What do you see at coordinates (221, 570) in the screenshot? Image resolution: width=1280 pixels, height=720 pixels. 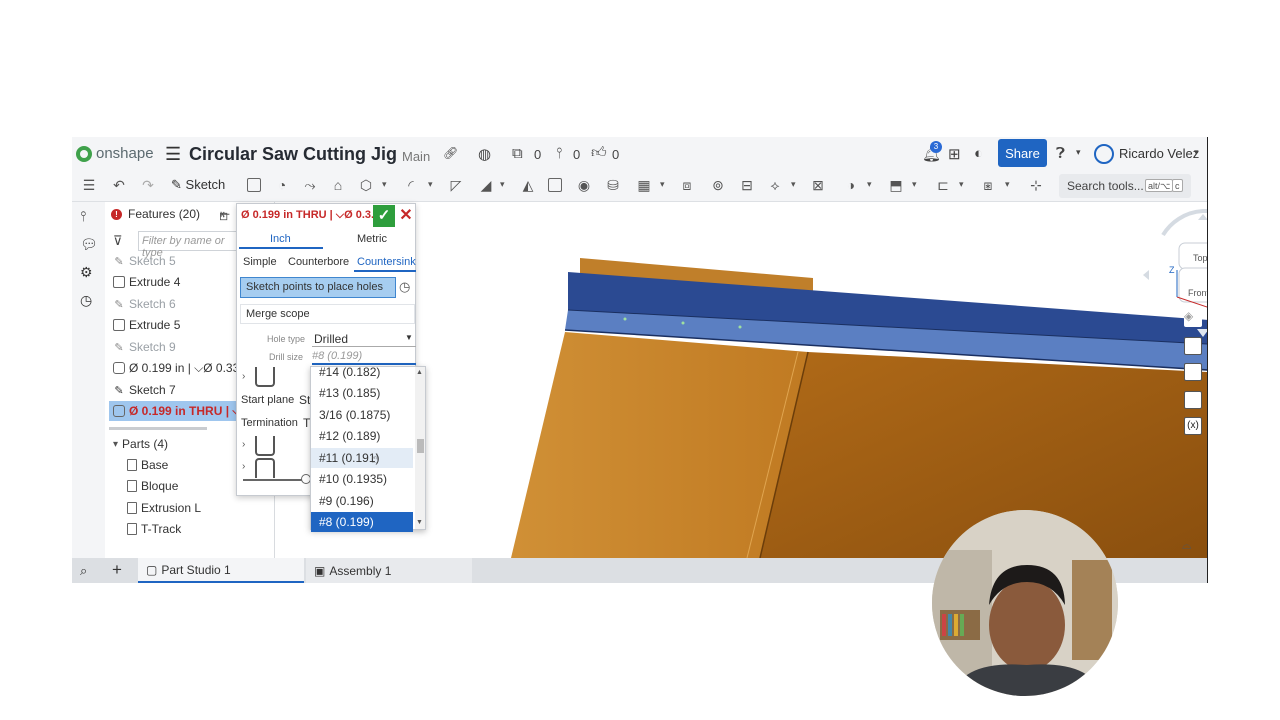 I see `tab-part-studio-1: ▢ Part Studio 1` at bounding box center [221, 570].